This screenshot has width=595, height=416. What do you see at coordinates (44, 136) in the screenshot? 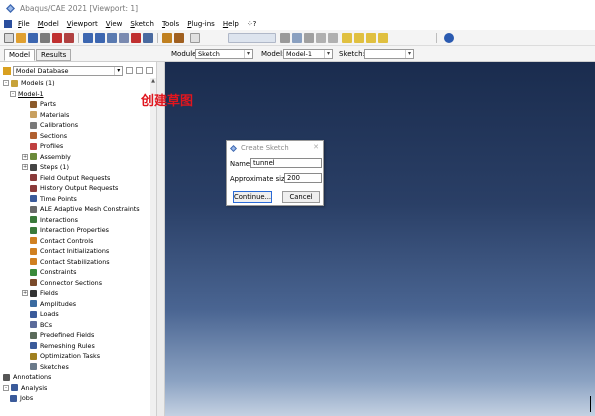
I see `tree-item: Sections` at bounding box center [44, 136].